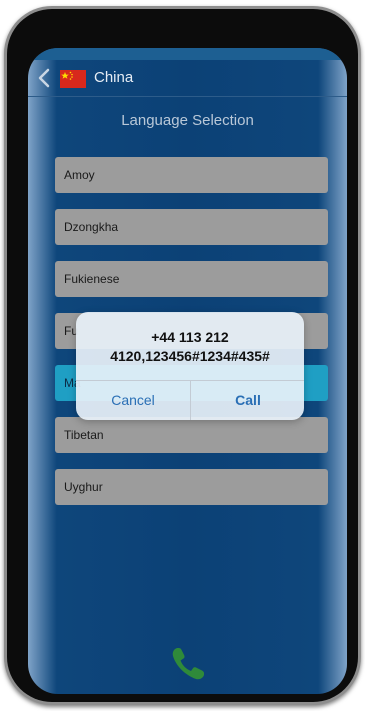  I want to click on call-button: Call, so click(247, 400).